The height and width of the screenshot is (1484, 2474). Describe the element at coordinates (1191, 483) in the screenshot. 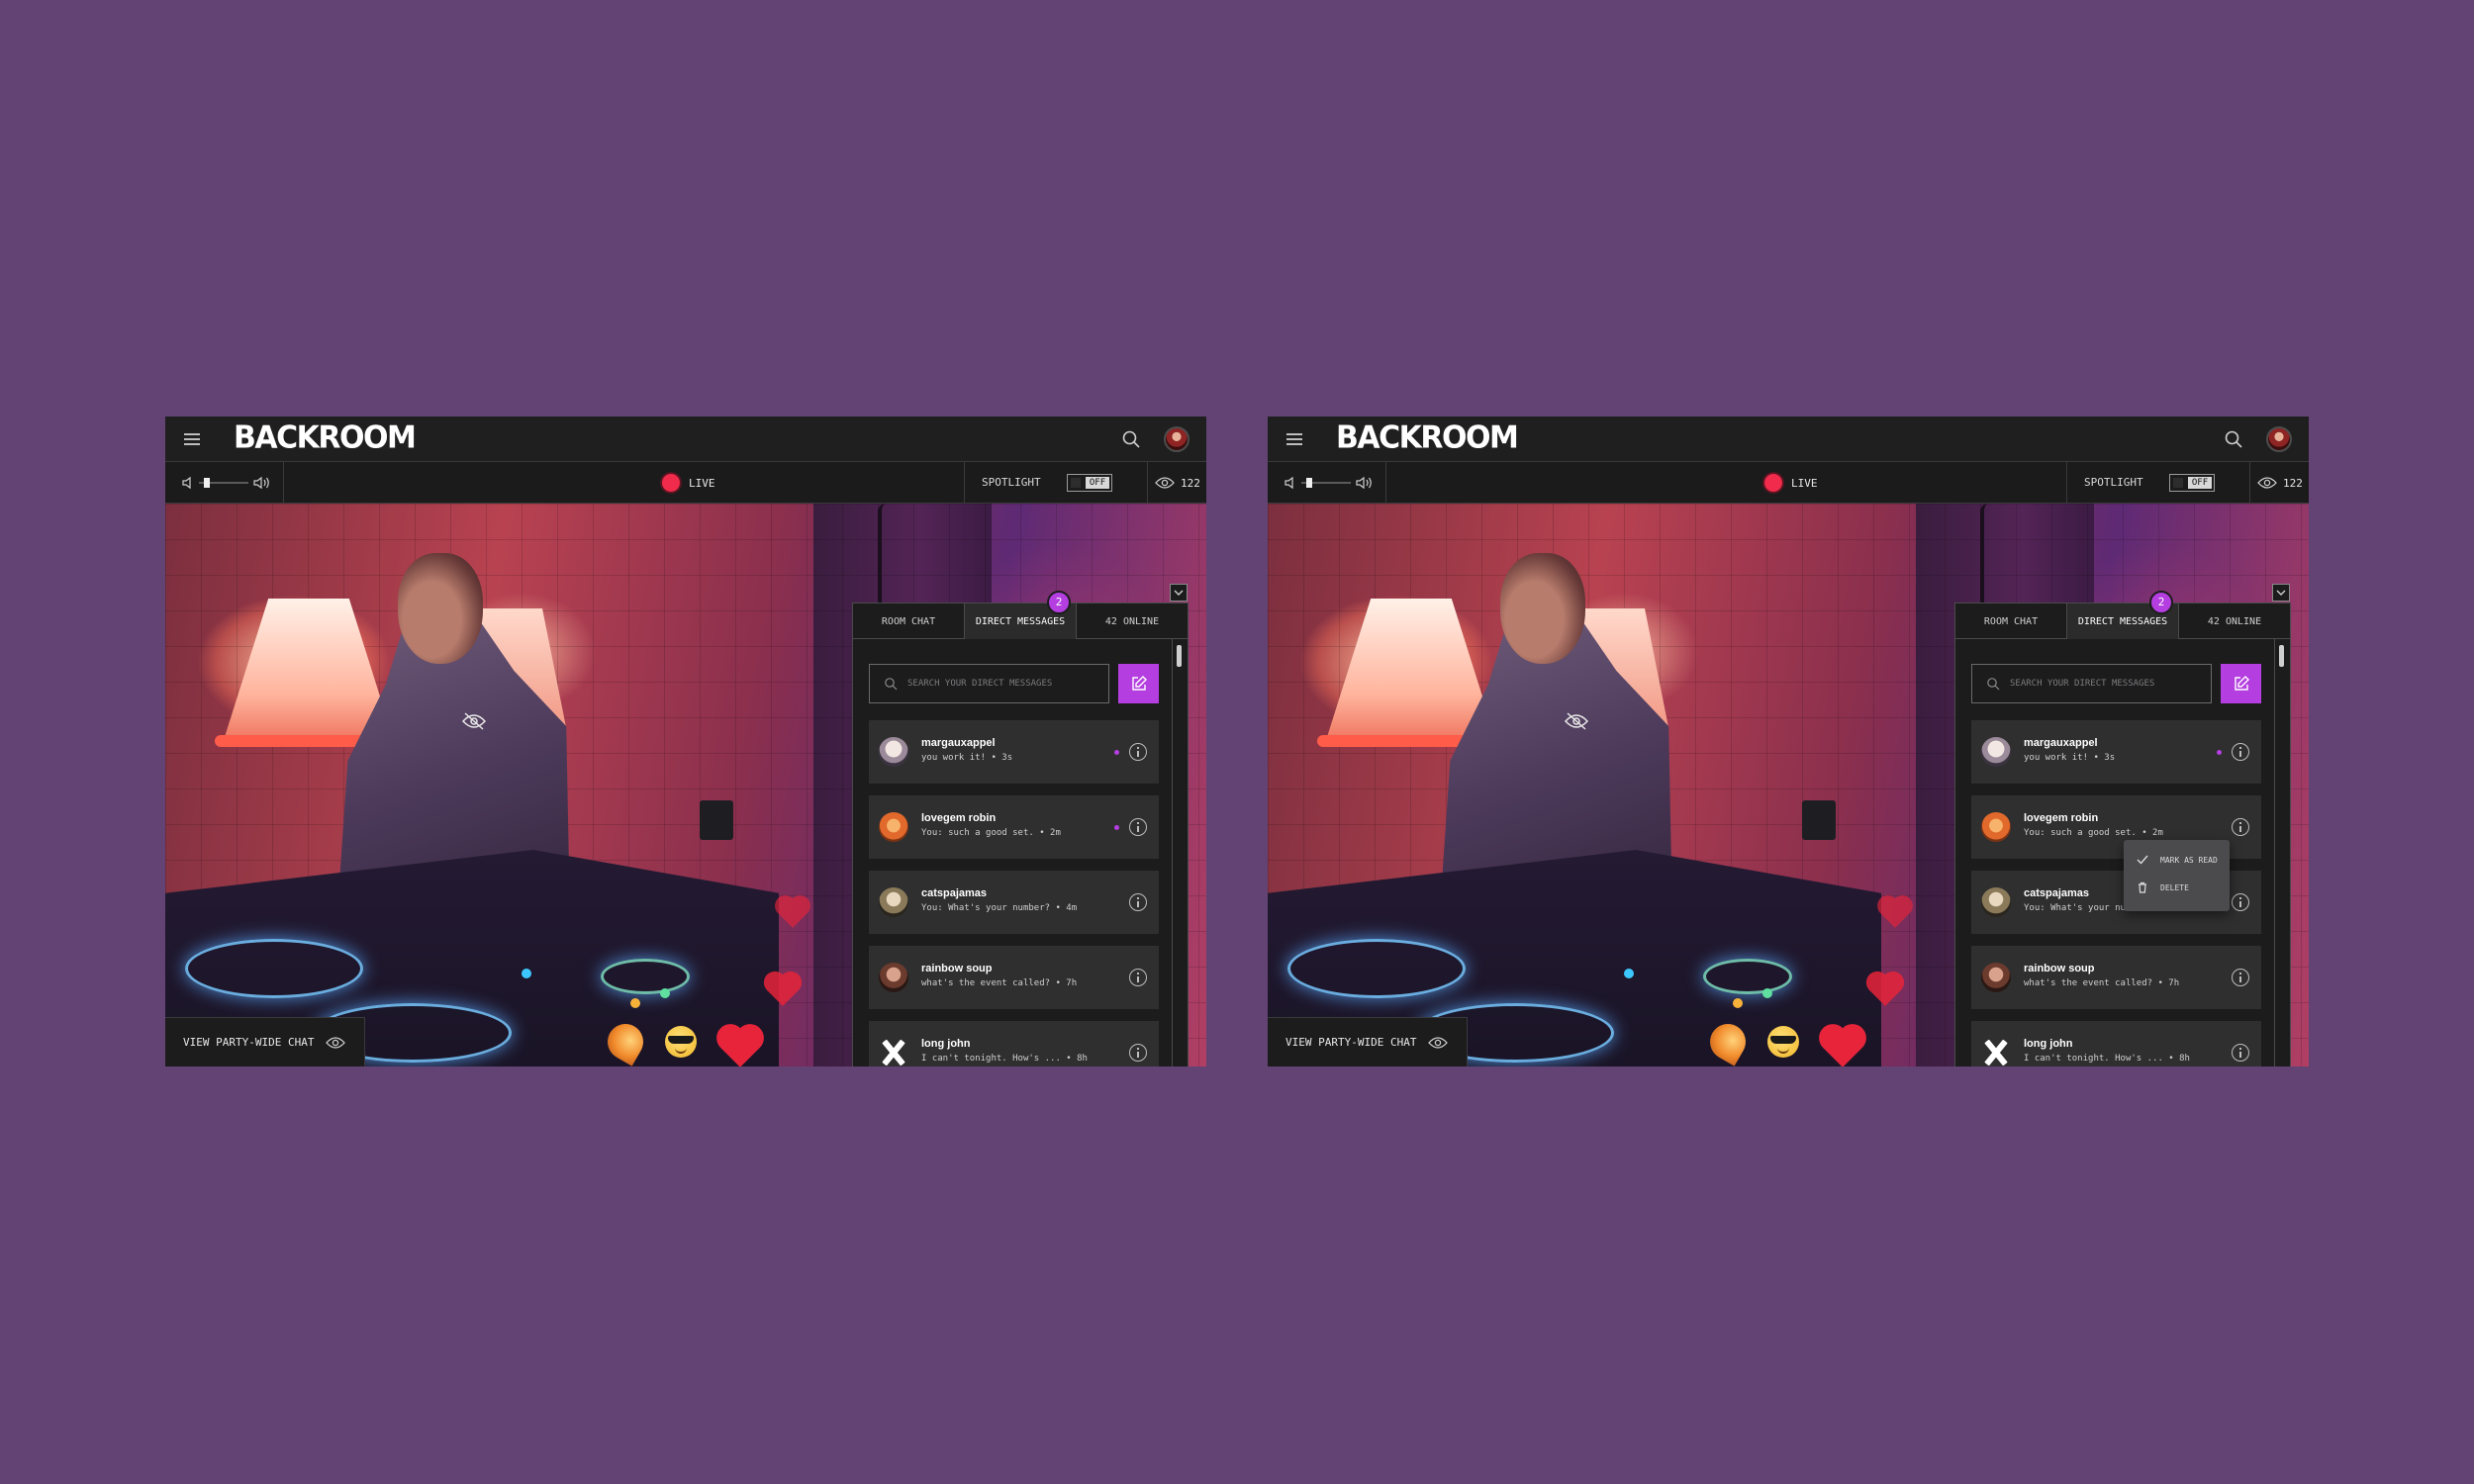

I see `viewer-count-value: 122` at that location.